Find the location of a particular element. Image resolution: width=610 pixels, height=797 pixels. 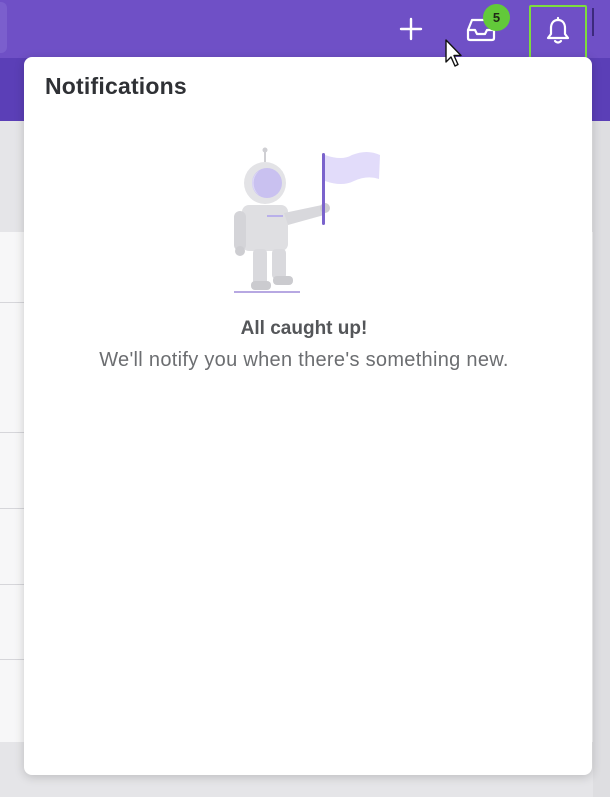

page-right-column is located at coordinates (601, 459).